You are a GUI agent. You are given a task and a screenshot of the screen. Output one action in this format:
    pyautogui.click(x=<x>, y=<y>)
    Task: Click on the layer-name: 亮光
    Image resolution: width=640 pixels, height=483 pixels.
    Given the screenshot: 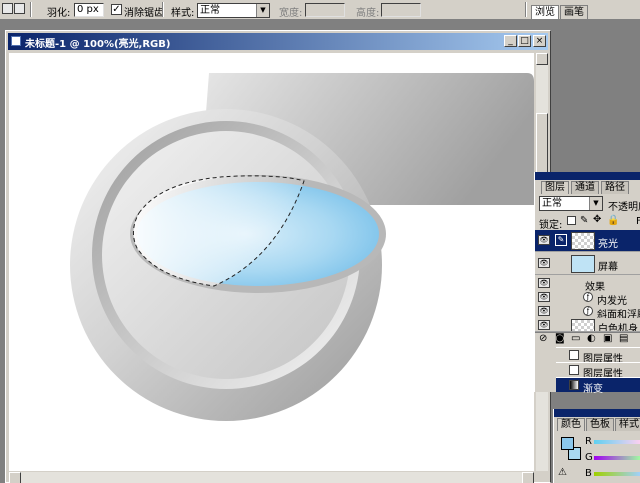 What is the action you would take?
    pyautogui.click(x=608, y=244)
    